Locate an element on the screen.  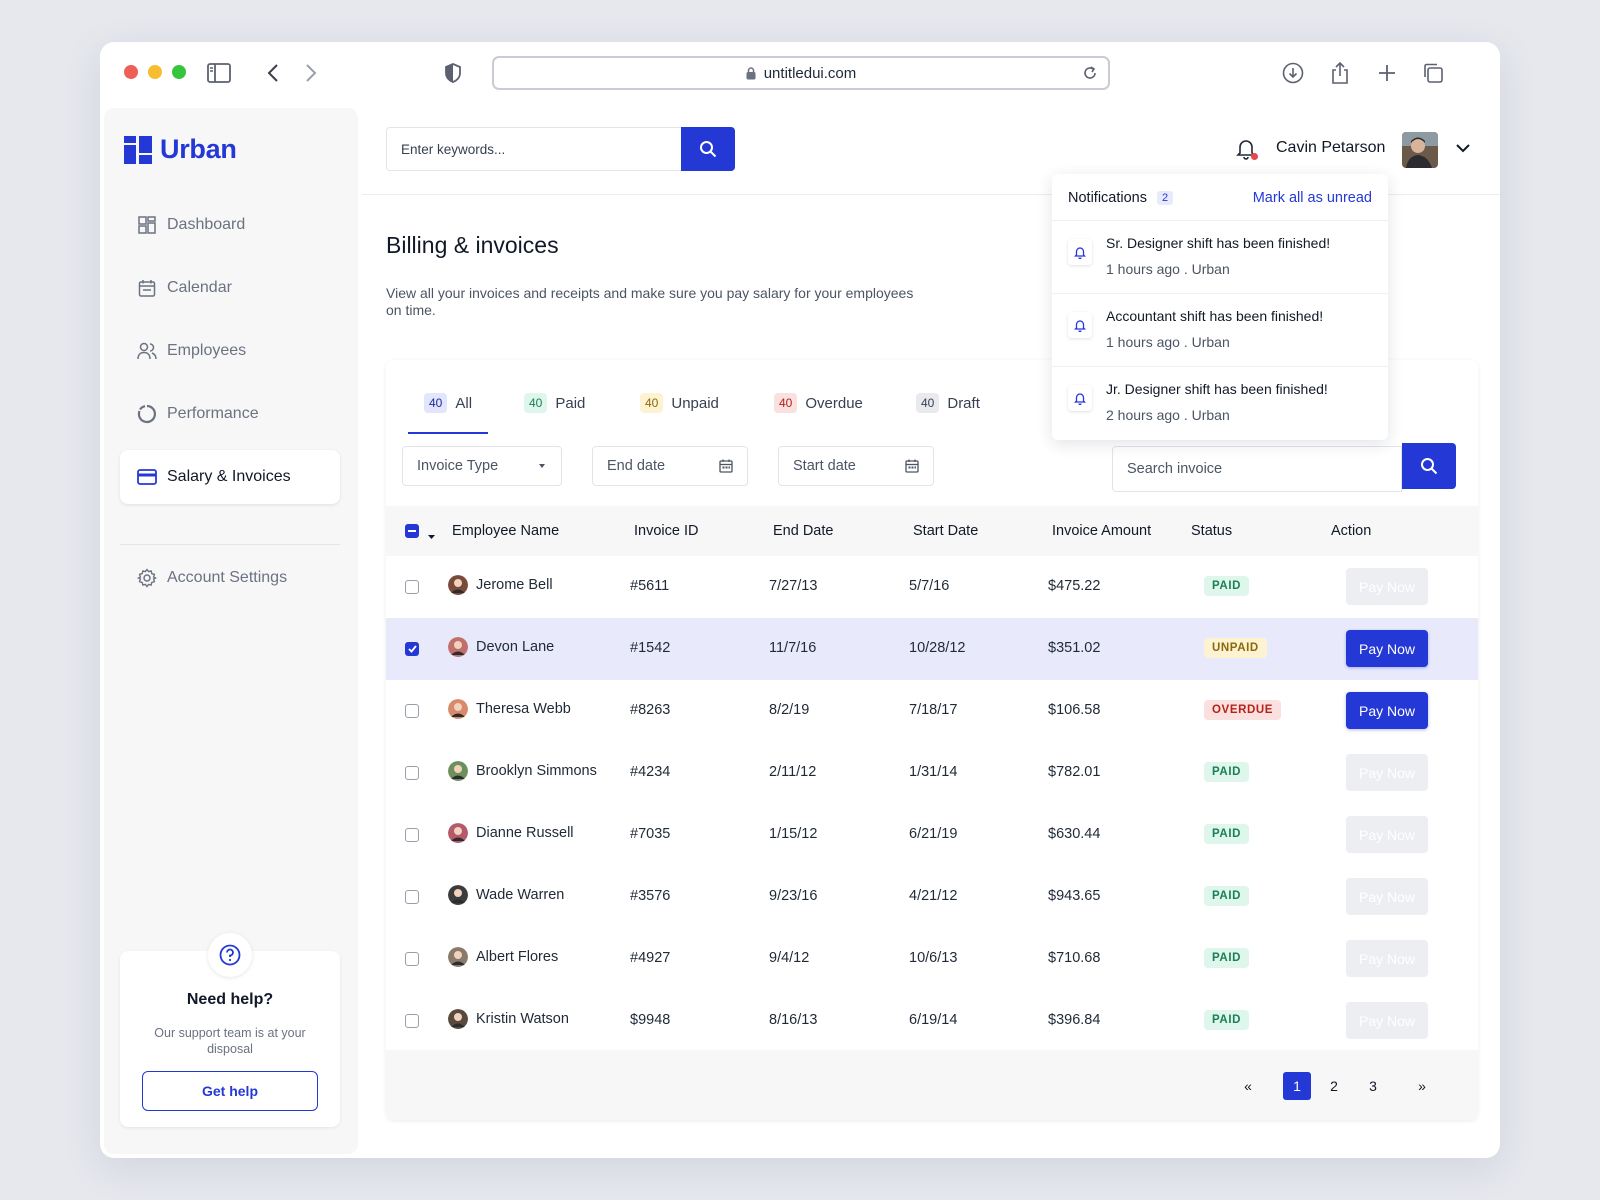
first-page-button: « is located at coordinates (1248, 1086).